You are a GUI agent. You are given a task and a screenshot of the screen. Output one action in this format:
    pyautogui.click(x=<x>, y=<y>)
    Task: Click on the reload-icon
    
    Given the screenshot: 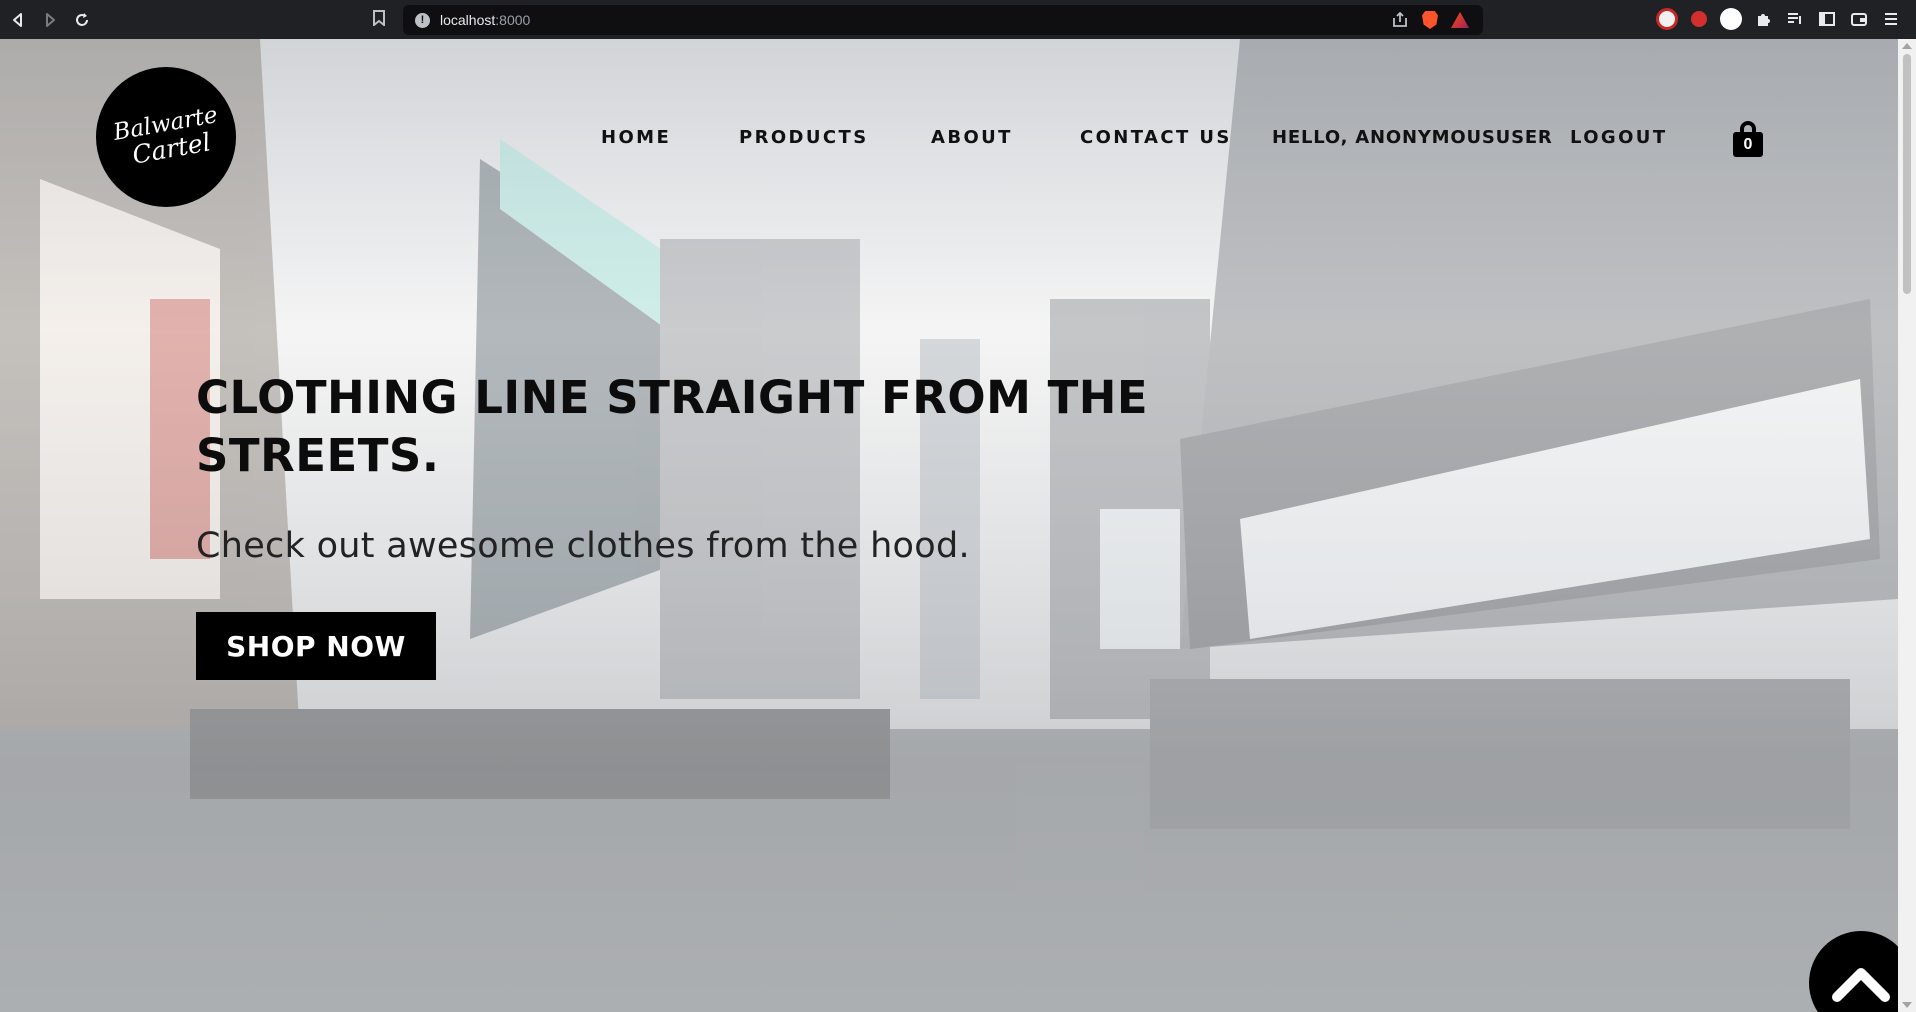 What is the action you would take?
    pyautogui.click(x=82, y=20)
    